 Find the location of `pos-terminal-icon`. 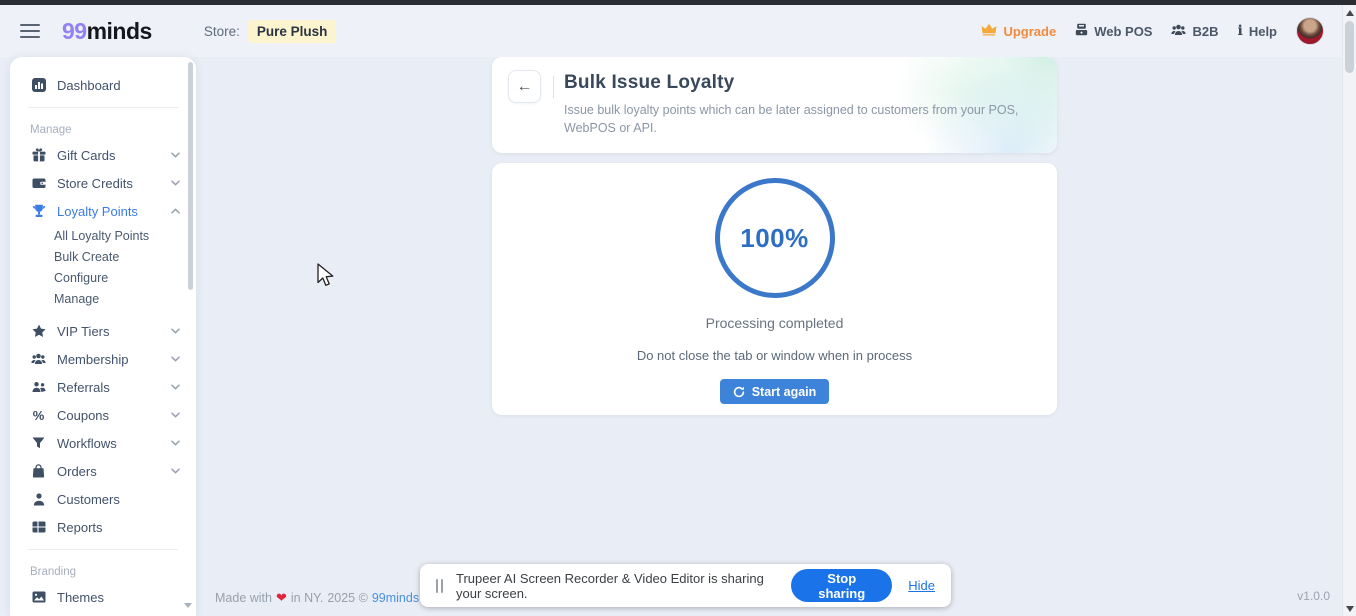

pos-terminal-icon is located at coordinates (1081, 31).